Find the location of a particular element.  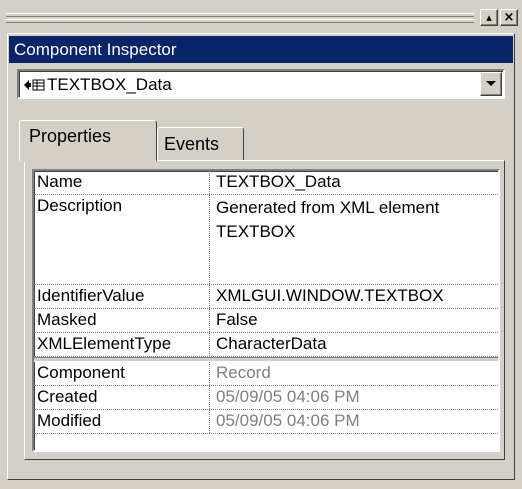

panel-title: Component Inspector is located at coordinates (261, 49).